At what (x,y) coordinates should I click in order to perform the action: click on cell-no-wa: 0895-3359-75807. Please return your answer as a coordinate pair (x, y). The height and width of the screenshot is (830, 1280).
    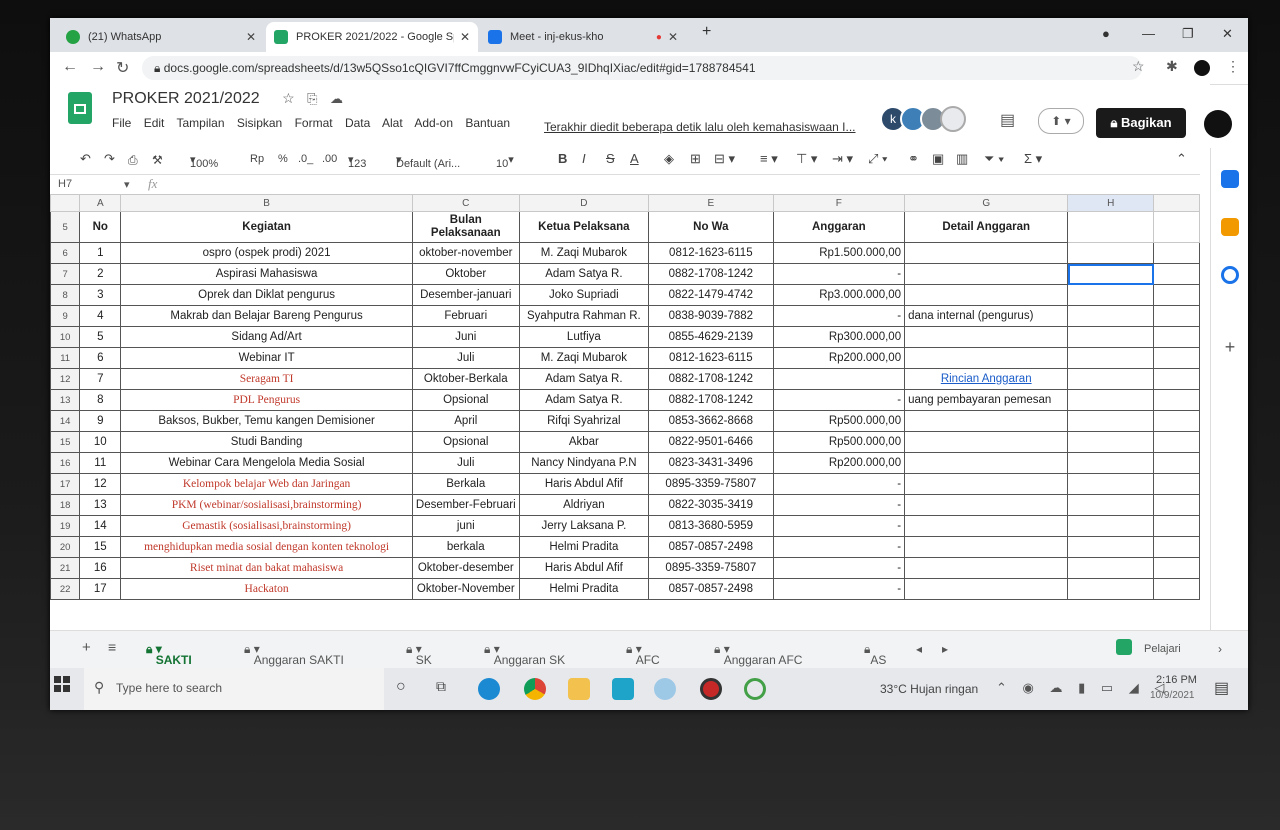
    Looking at the image, I should click on (711, 484).